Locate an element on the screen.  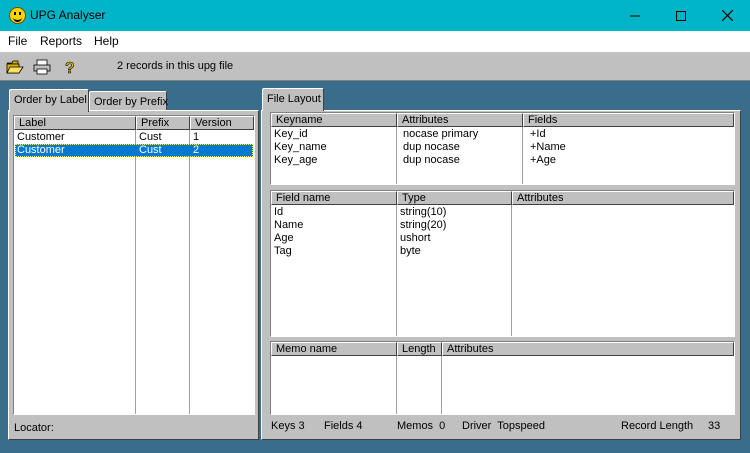
key-attributes: nocase primary is located at coordinates (441, 134).